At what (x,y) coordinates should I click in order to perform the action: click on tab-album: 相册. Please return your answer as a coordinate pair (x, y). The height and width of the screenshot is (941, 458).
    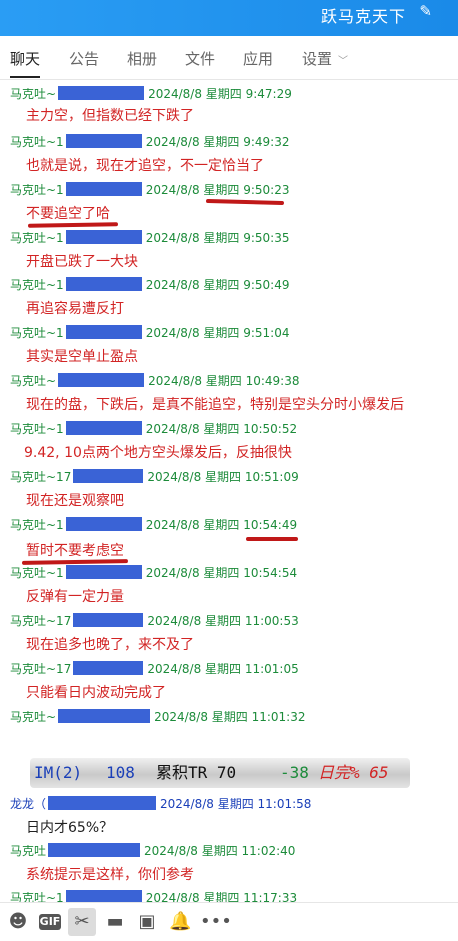
    Looking at the image, I should click on (142, 63).